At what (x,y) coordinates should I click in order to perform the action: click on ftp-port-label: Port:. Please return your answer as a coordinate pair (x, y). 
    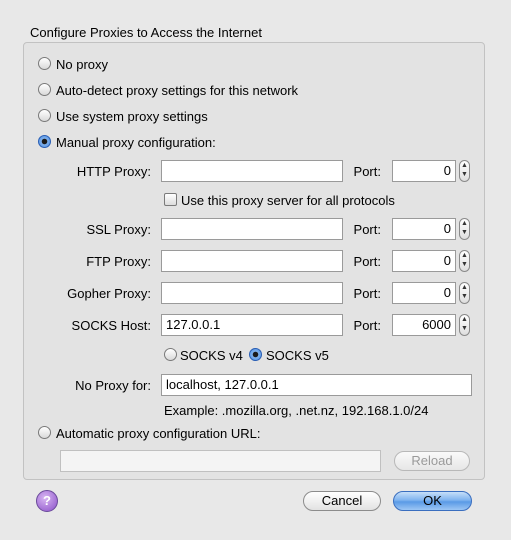
    Looking at the image, I should click on (367, 261).